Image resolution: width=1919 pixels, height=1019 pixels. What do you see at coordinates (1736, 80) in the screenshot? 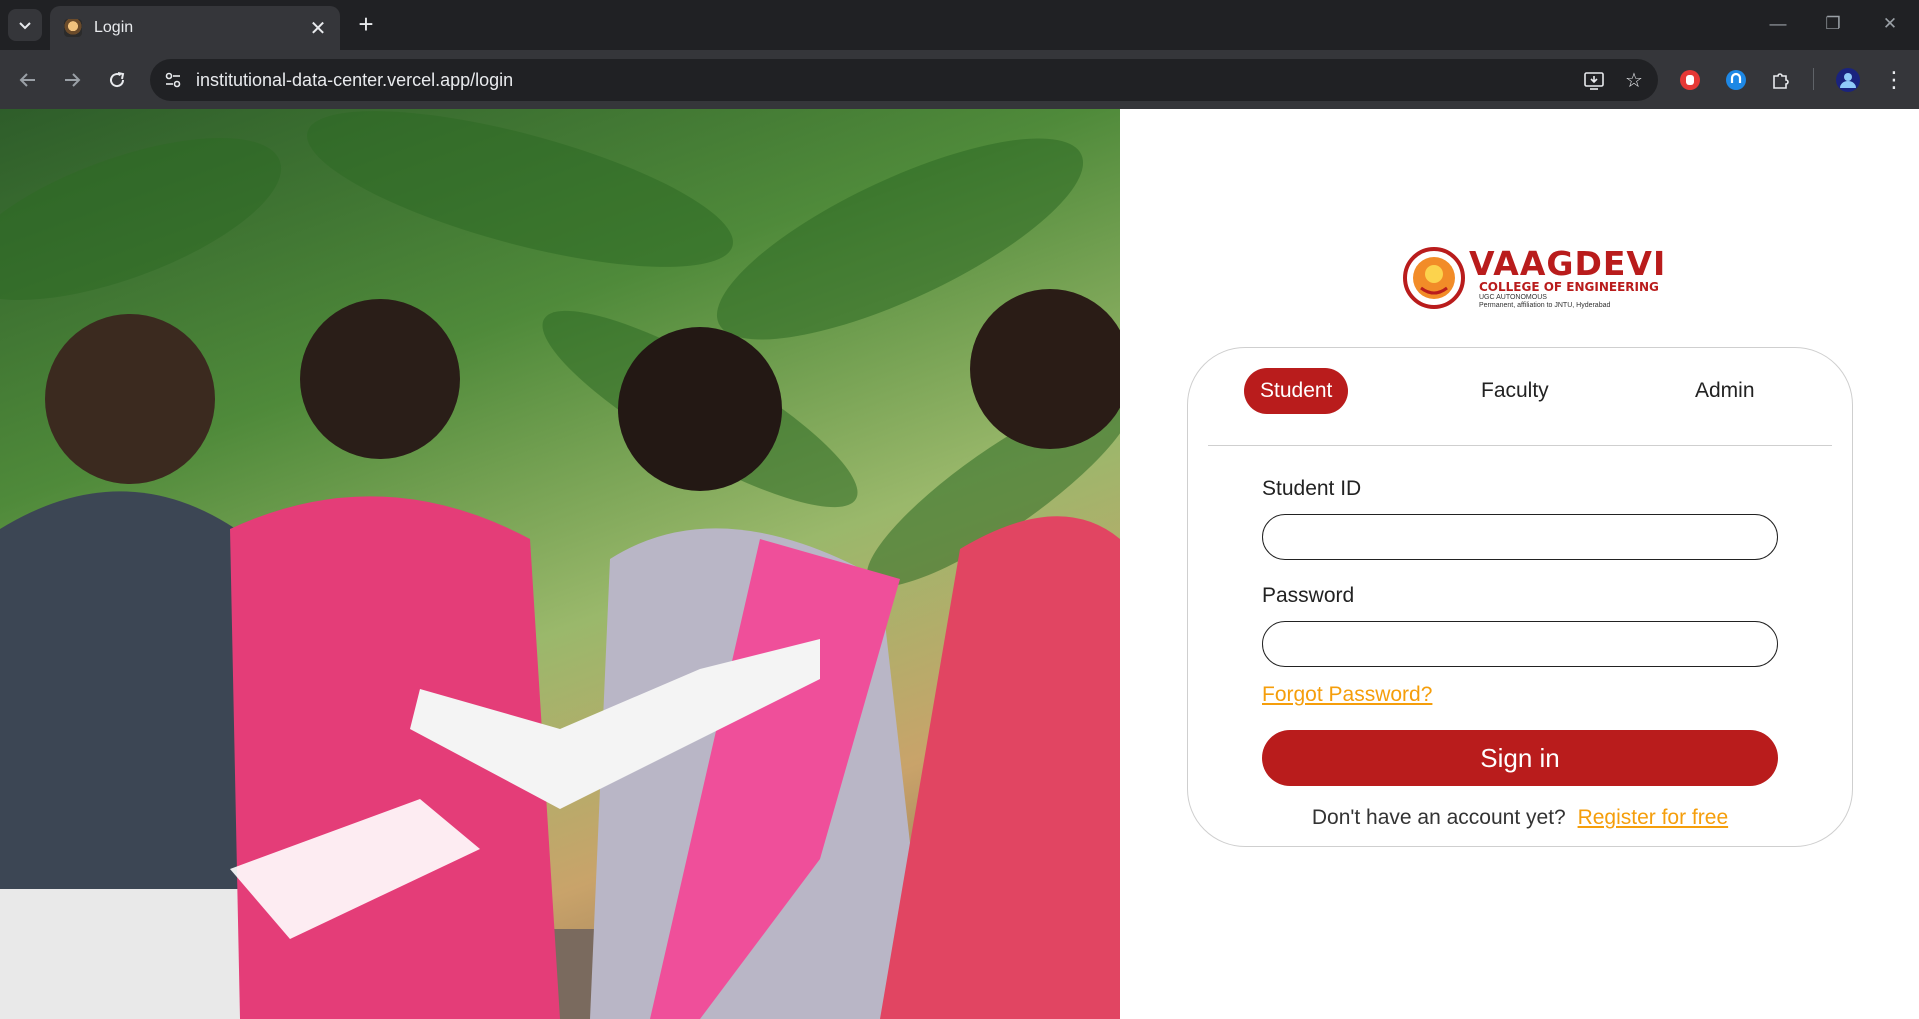
I see `extension-blue-icon` at bounding box center [1736, 80].